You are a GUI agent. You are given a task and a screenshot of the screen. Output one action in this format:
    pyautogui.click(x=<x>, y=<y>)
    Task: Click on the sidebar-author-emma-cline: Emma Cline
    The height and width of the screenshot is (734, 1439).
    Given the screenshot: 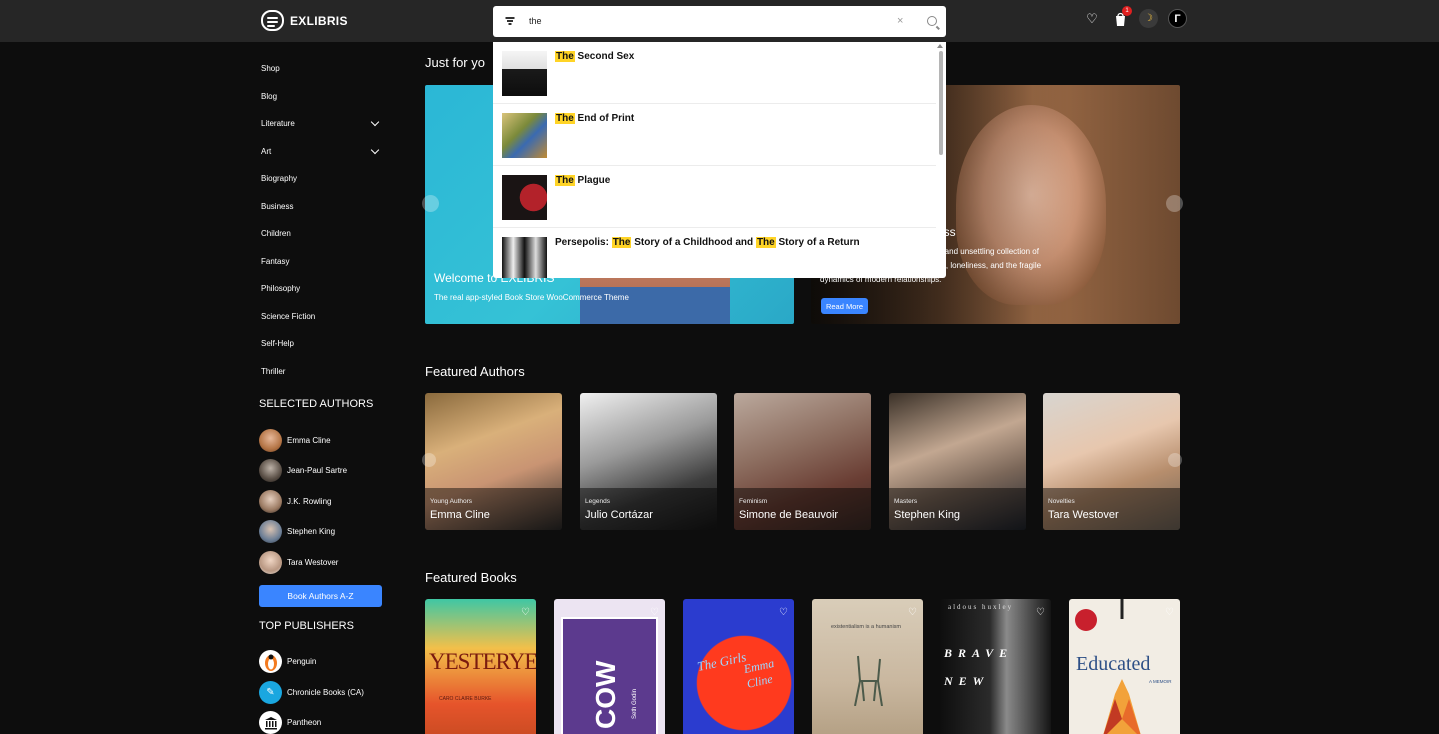 What is the action you would take?
    pyautogui.click(x=321, y=440)
    